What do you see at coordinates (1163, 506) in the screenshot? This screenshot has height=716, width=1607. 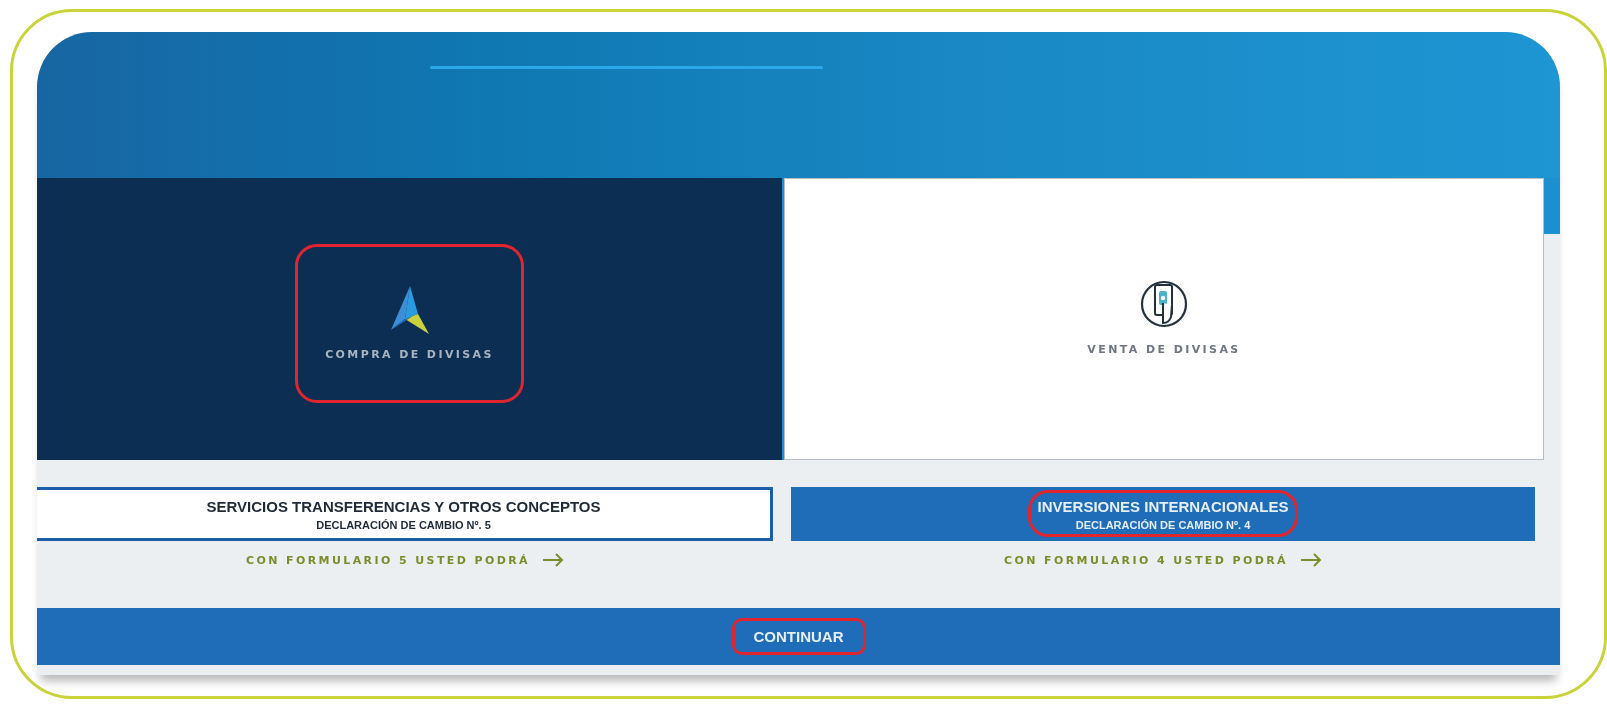 I see `option-title: INVERSIONES INTERNACIONALES` at bounding box center [1163, 506].